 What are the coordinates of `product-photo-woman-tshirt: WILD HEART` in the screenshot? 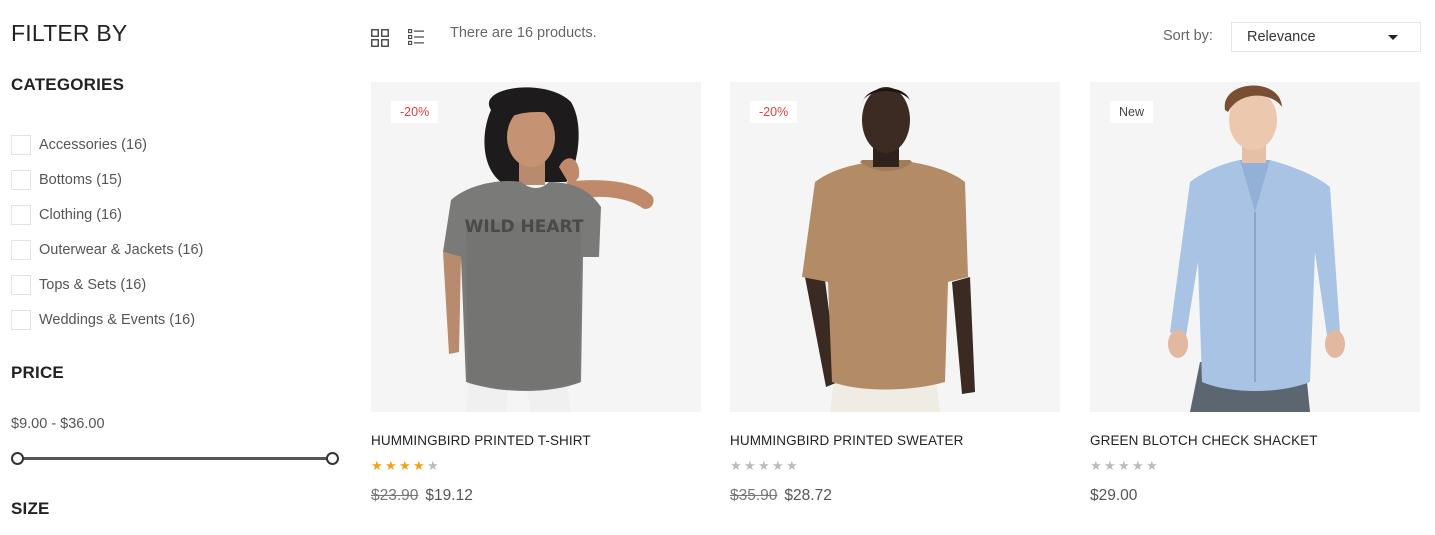 It's located at (548, 249).